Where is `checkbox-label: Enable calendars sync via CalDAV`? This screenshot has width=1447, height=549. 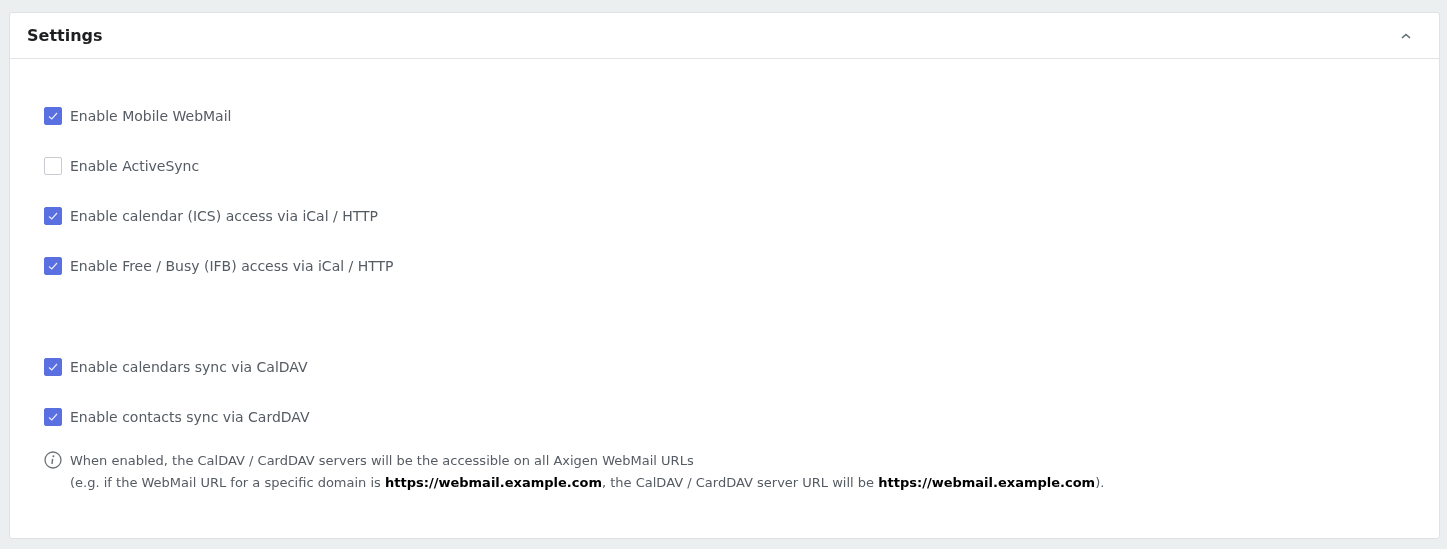
checkbox-label: Enable calendars sync via CalDAV is located at coordinates (189, 367).